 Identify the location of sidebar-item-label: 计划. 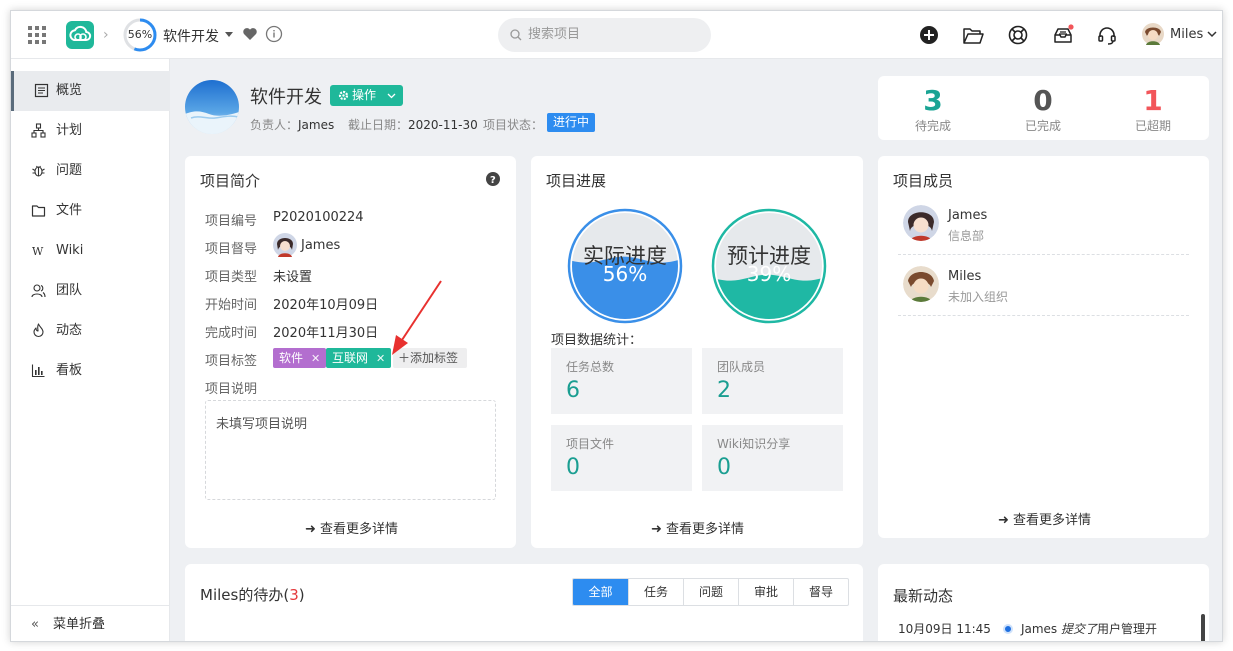
(69, 130).